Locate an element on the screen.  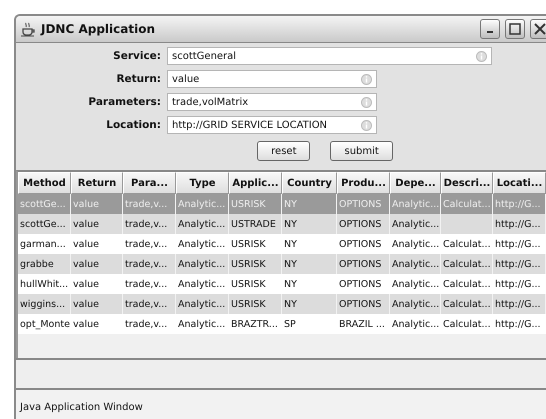
field-label: Location: is located at coordinates (133, 125).